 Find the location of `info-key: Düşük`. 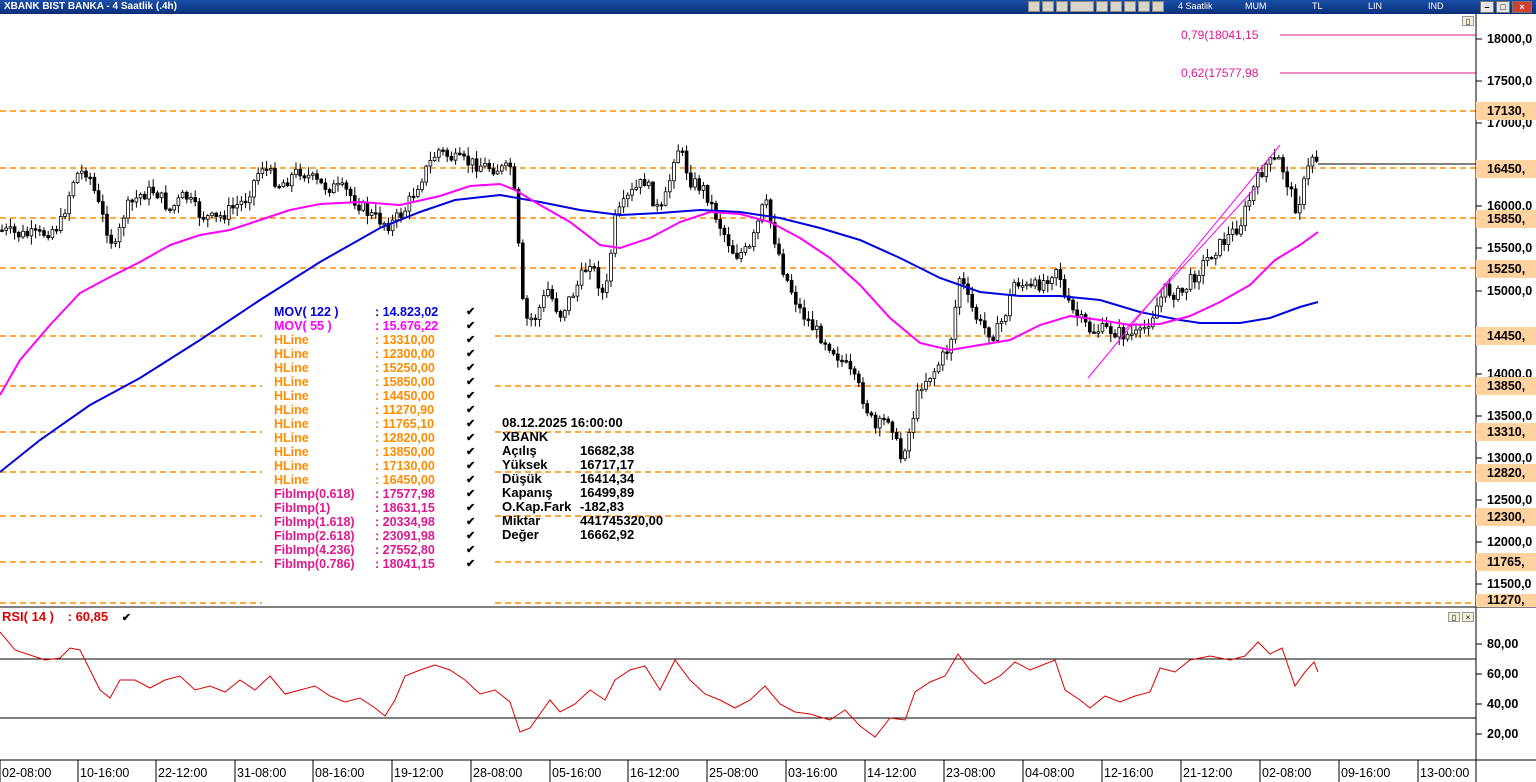

info-key: Düşük is located at coordinates (522, 478).